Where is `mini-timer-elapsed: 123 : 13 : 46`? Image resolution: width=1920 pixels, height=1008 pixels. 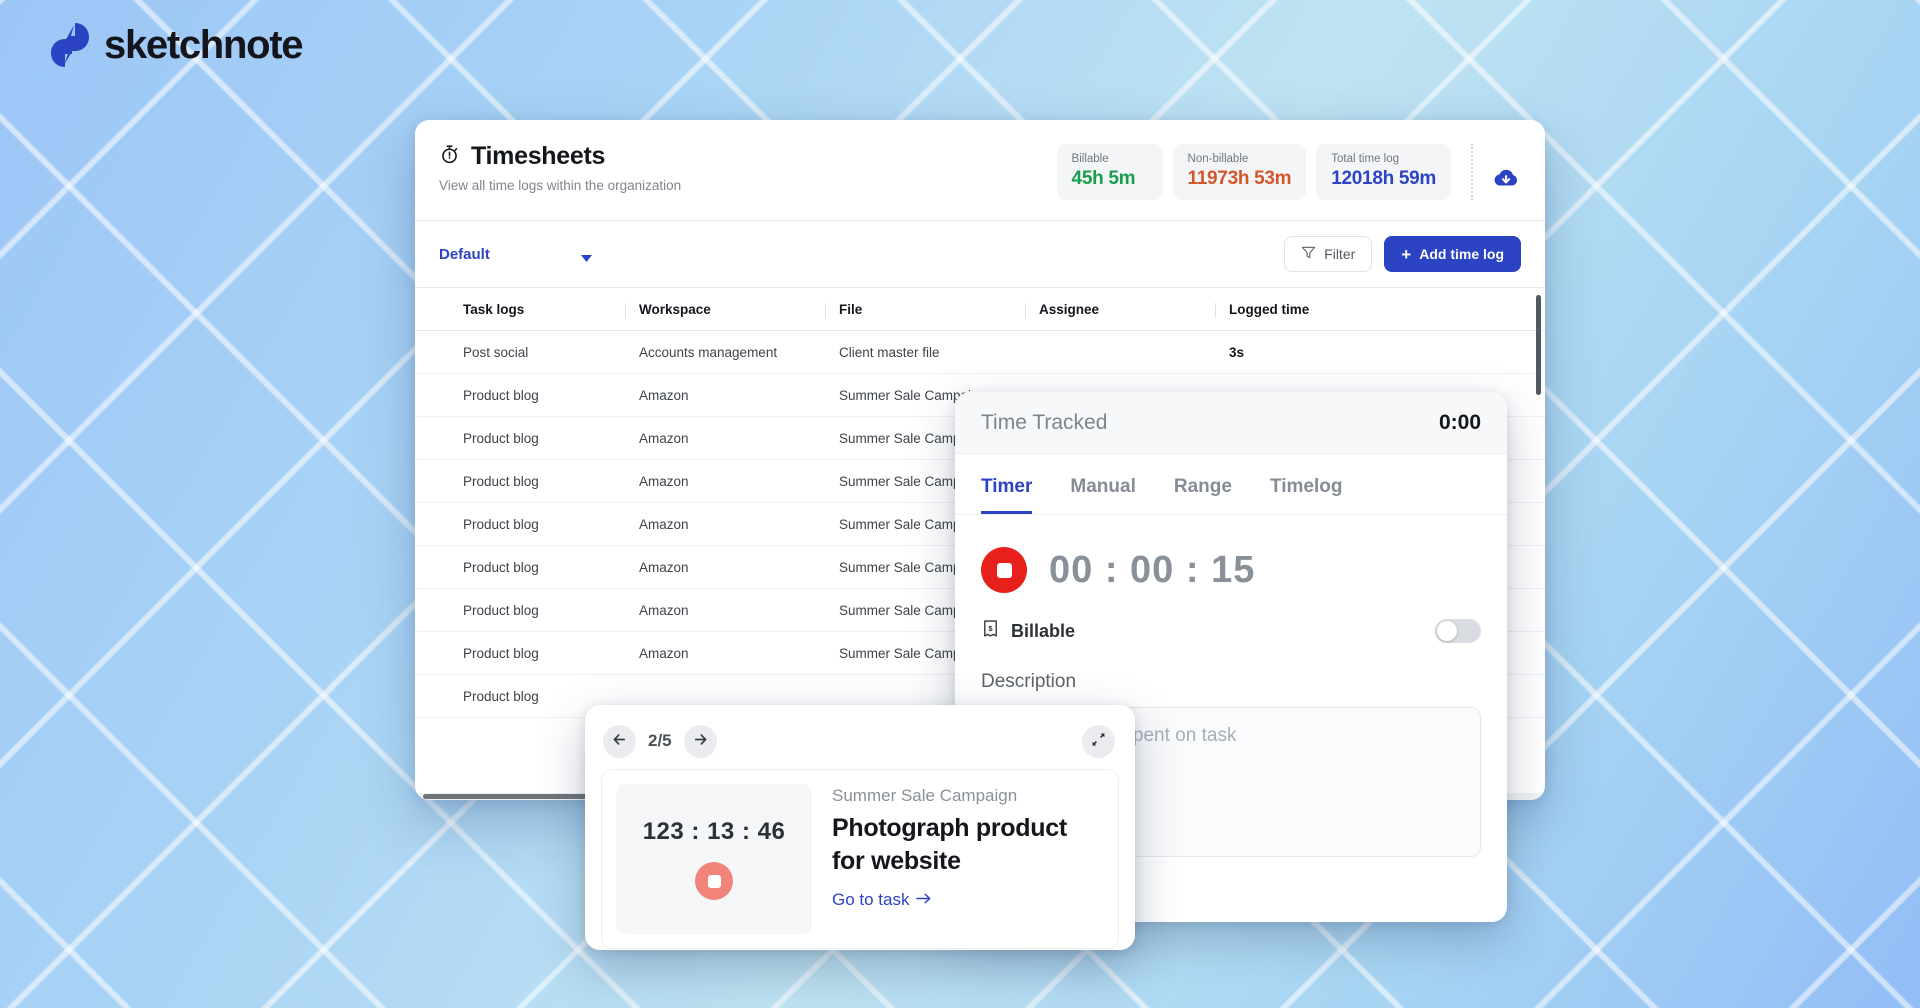
mini-timer-elapsed: 123 : 13 : 46 is located at coordinates (714, 831).